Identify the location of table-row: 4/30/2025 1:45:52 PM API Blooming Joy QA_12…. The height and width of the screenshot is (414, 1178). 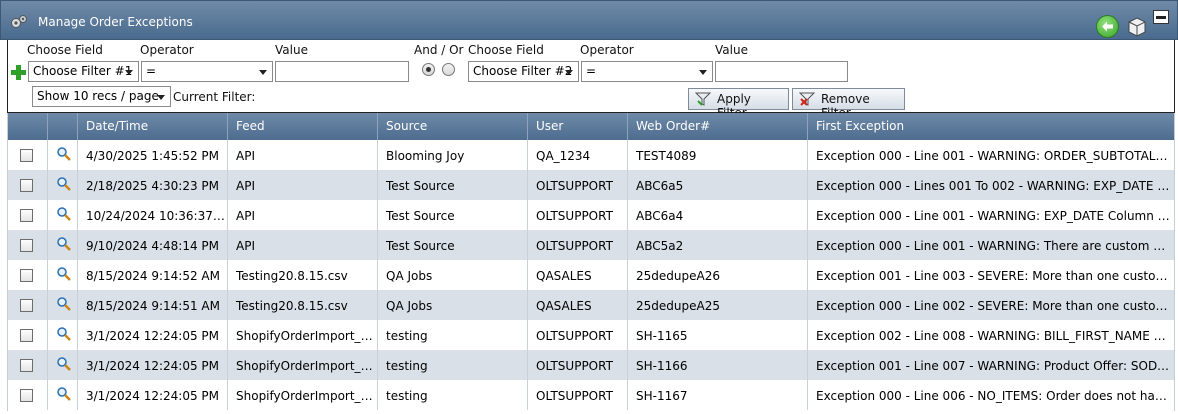
(591, 155).